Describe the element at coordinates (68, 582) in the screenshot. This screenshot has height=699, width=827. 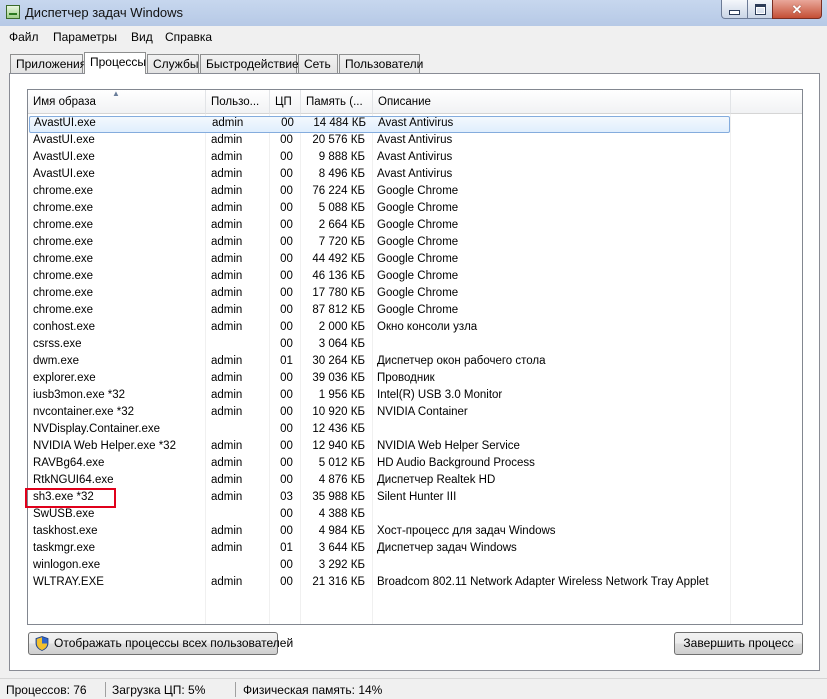
I see `process-name-cell: WLTRAY.EXE` at that location.